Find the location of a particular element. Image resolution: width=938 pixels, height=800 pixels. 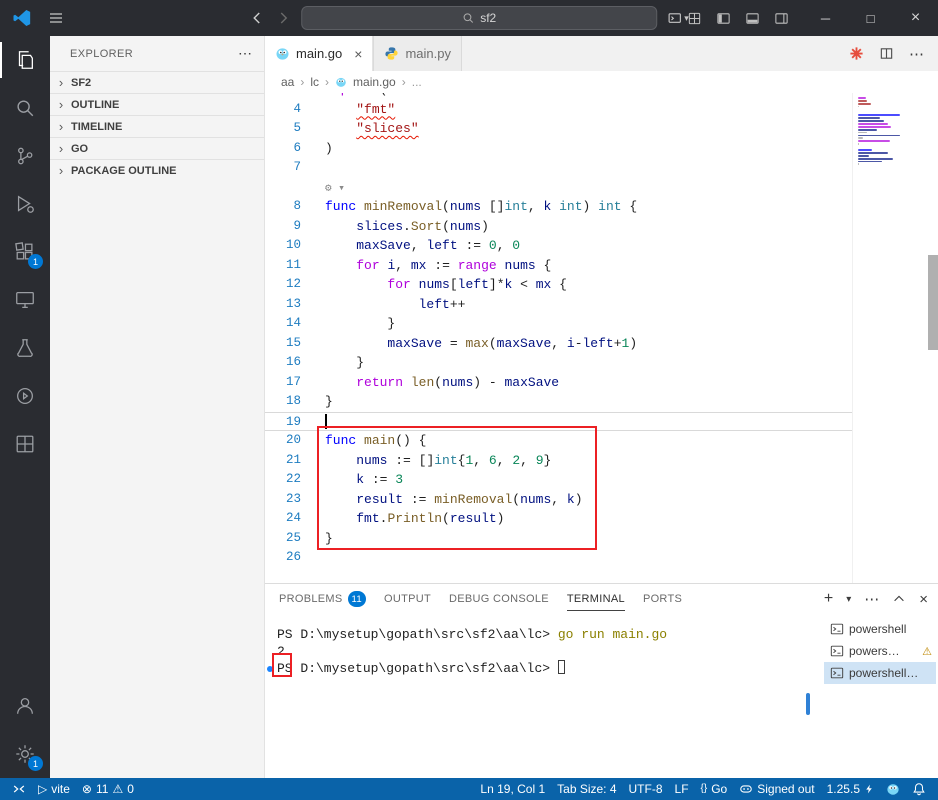

status-go-version: 1.25.5 is located at coordinates (850, 789).